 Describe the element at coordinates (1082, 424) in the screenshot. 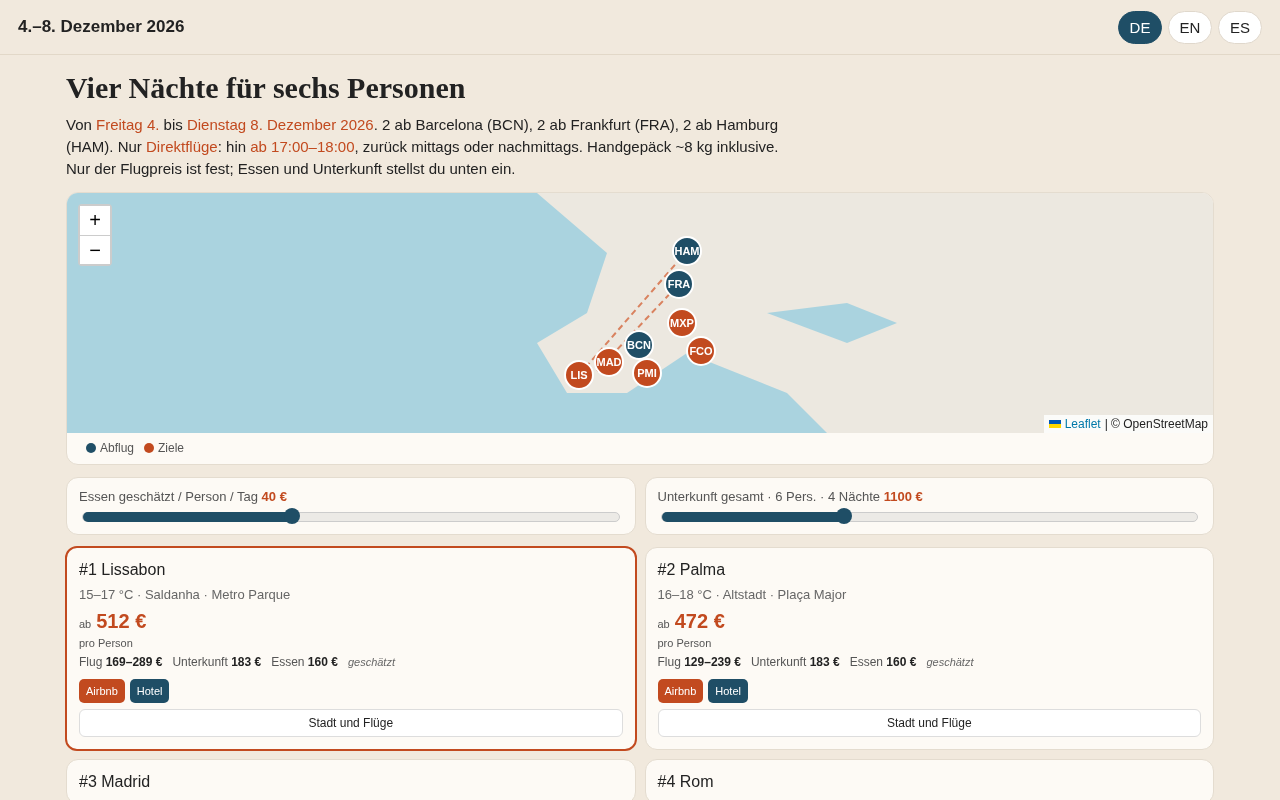

I see `leaflet-link: Leaflet` at that location.